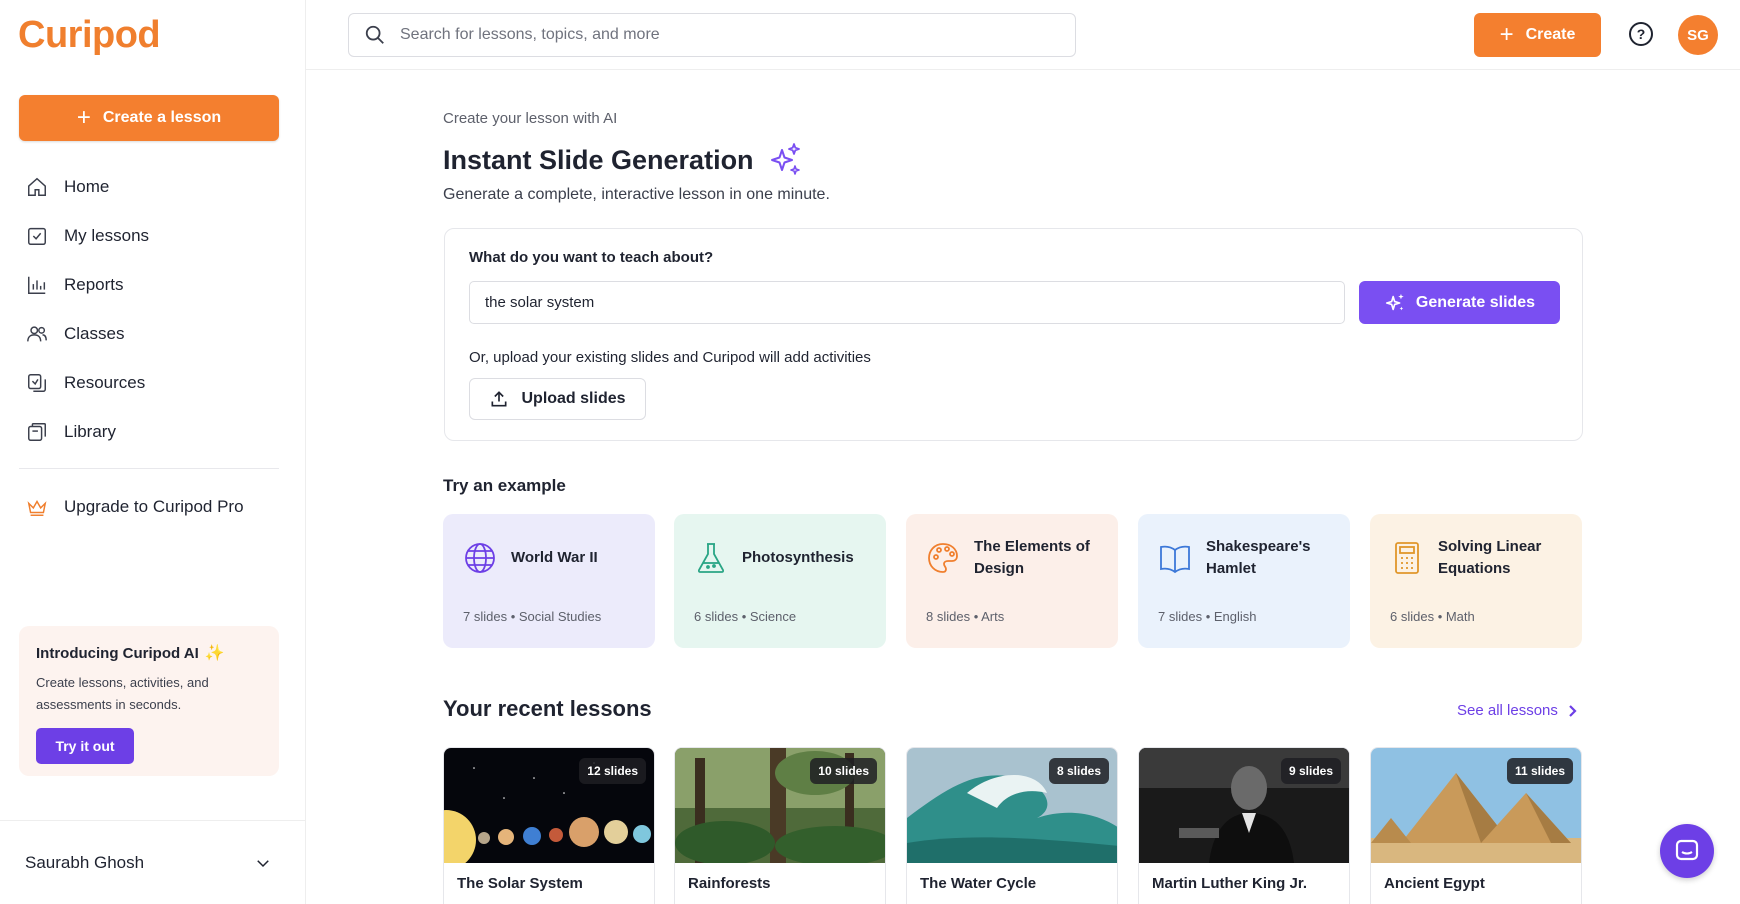 This screenshot has width=1740, height=904. What do you see at coordinates (554, 557) in the screenshot?
I see `example-title: World War II` at bounding box center [554, 557].